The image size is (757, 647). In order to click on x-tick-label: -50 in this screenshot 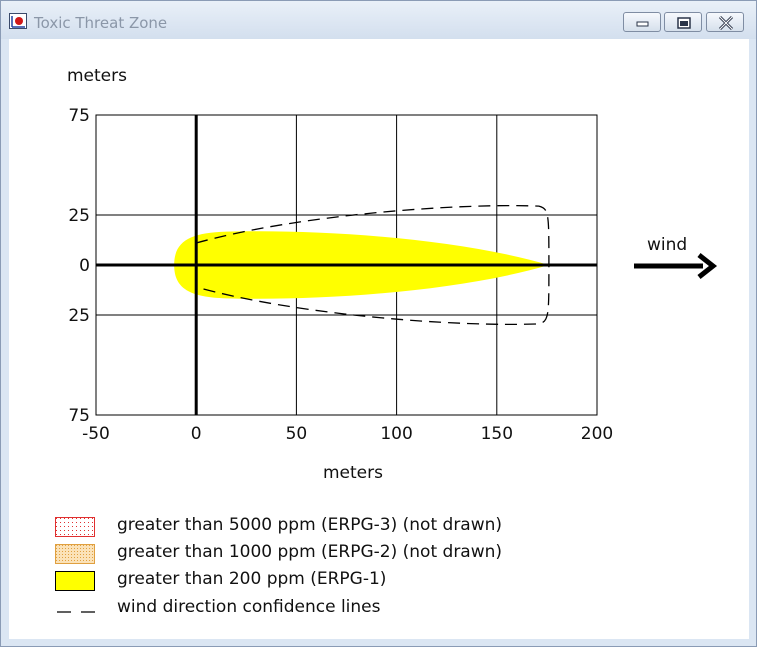, I will do `click(96, 434)`.